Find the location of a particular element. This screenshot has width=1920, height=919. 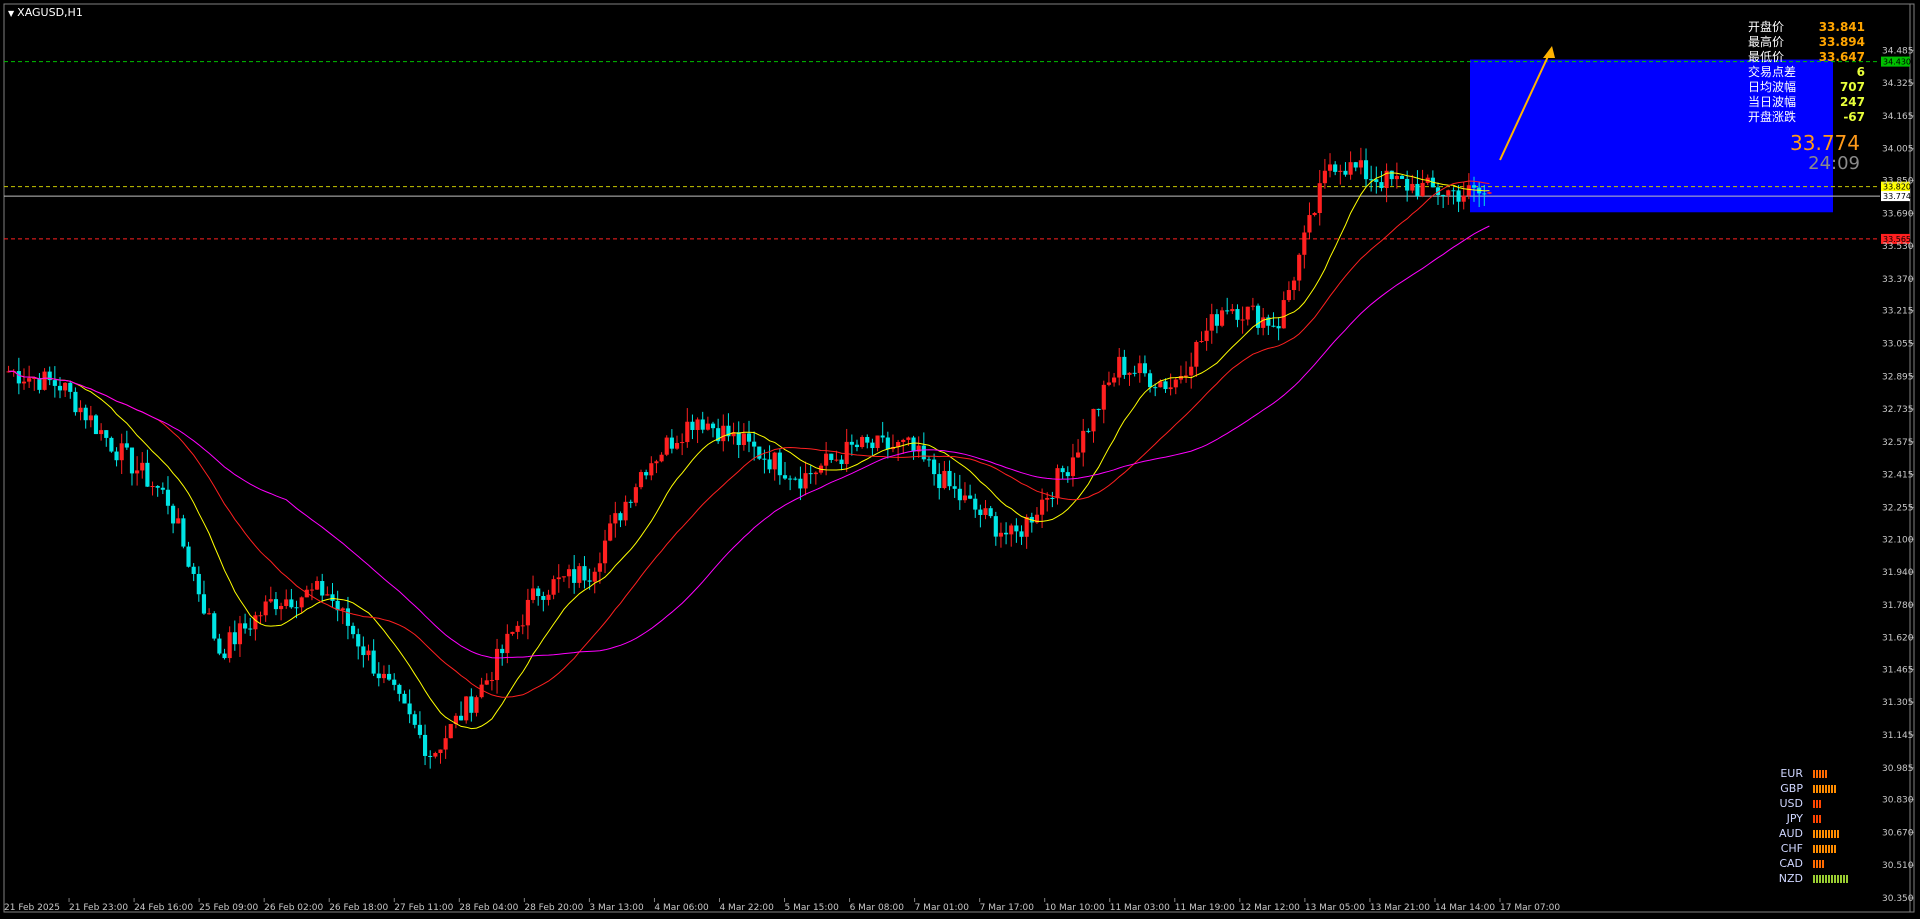

currency-row: JPY is located at coordinates (1806, 818).